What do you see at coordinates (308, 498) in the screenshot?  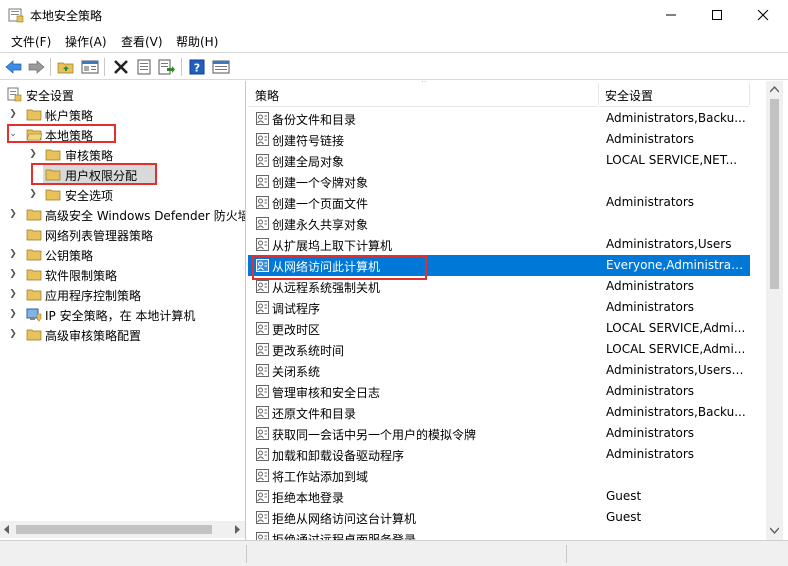 I see `policy-name: 拒绝本地登录` at bounding box center [308, 498].